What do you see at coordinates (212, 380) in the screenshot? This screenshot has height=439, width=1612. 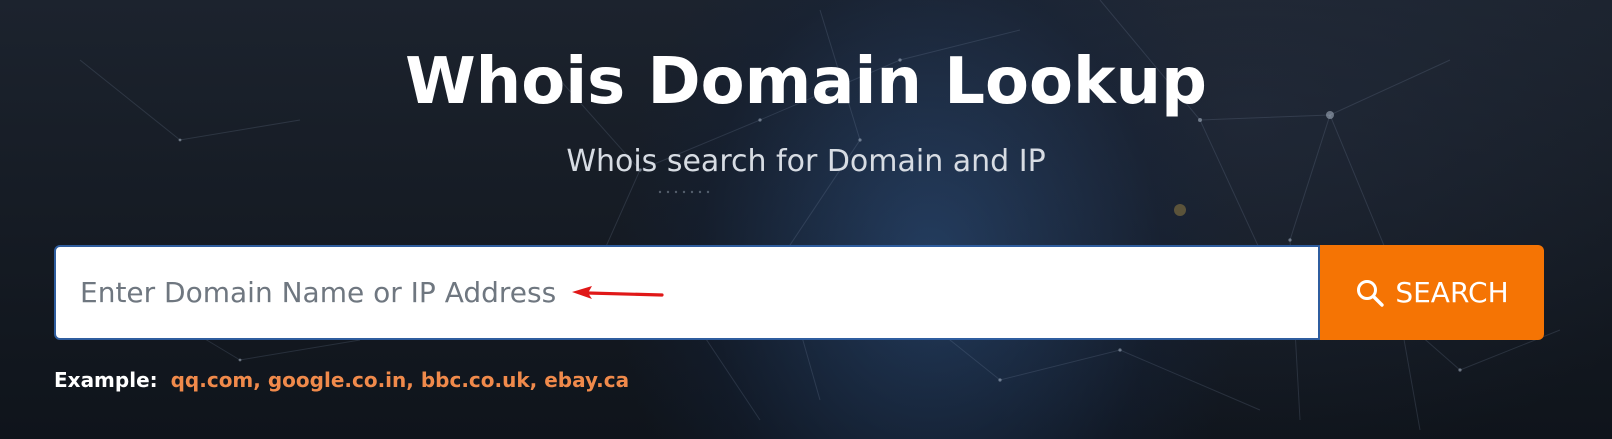 I see `example-link-qq: qq.com` at bounding box center [212, 380].